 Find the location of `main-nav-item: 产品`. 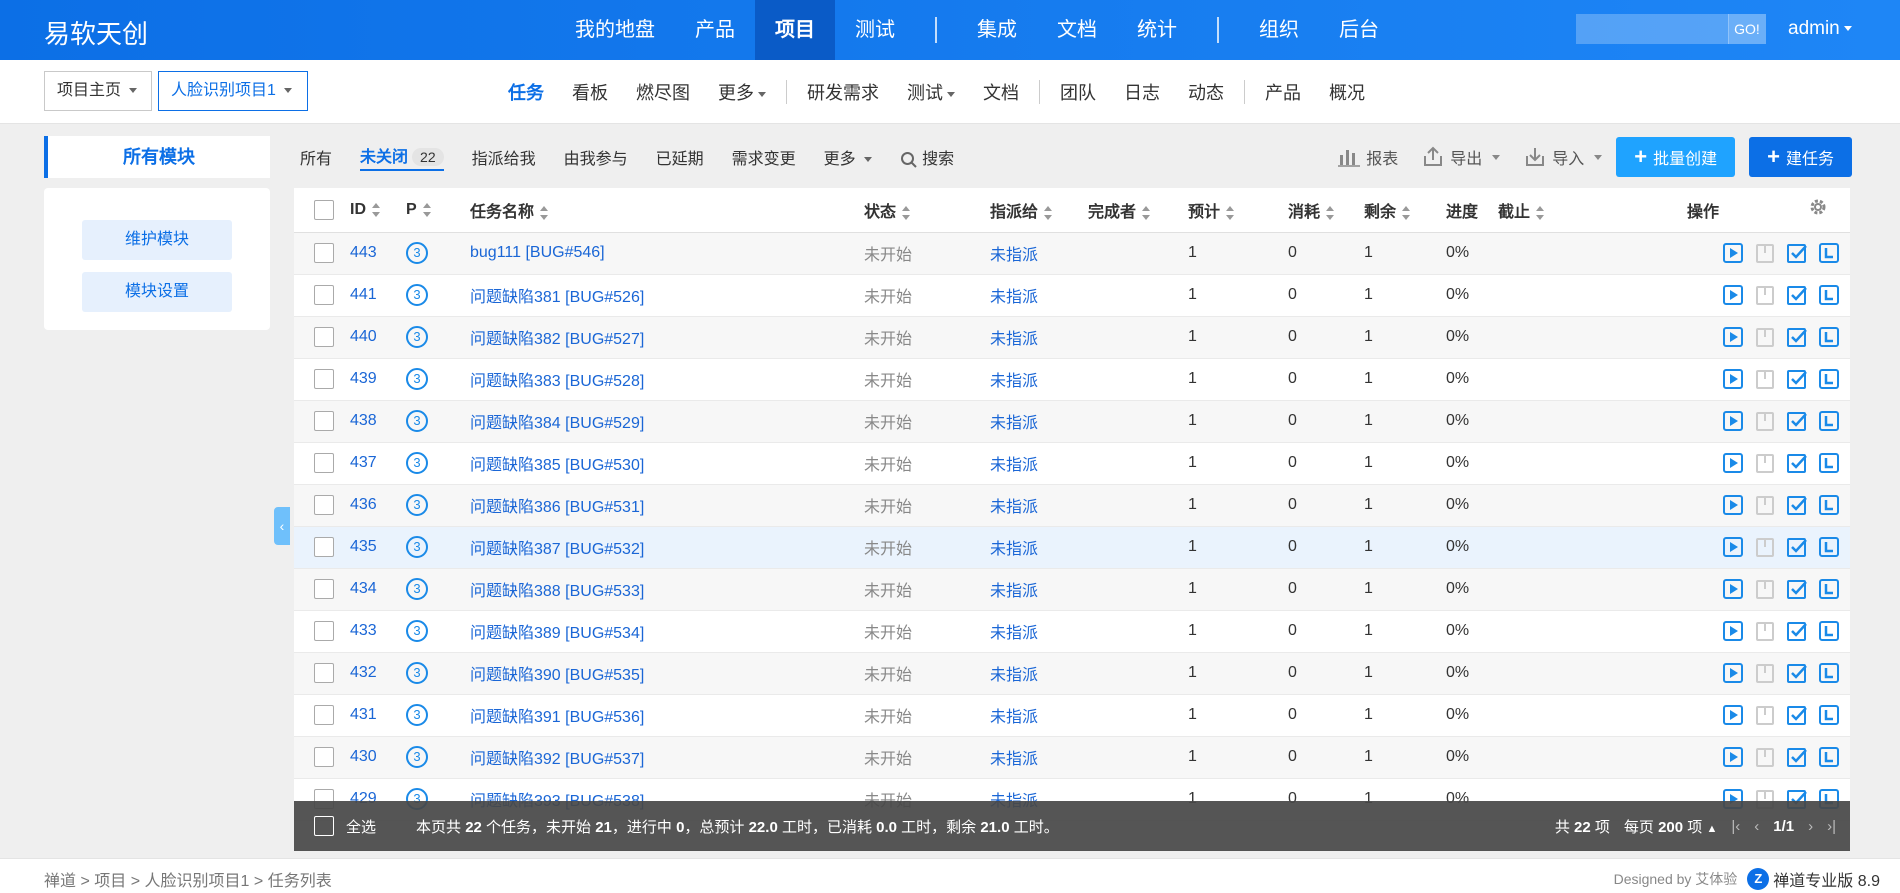

main-nav-item: 产品 is located at coordinates (715, 30).